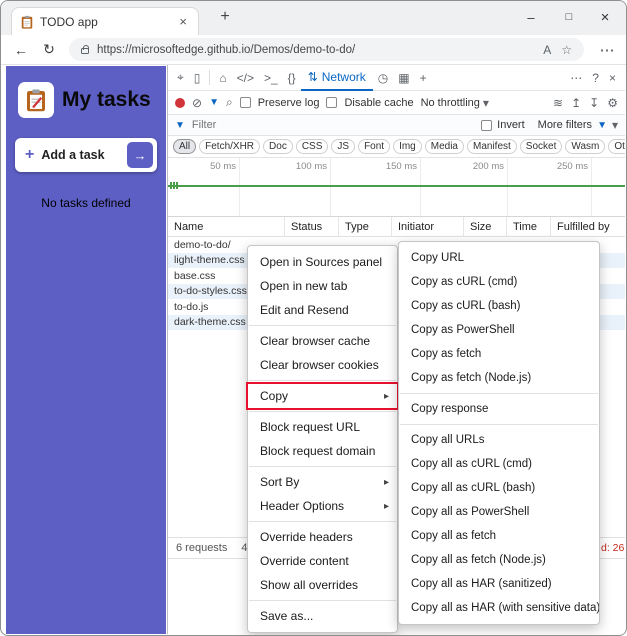  I want to click on filter-pill-img: Img, so click(407, 146).